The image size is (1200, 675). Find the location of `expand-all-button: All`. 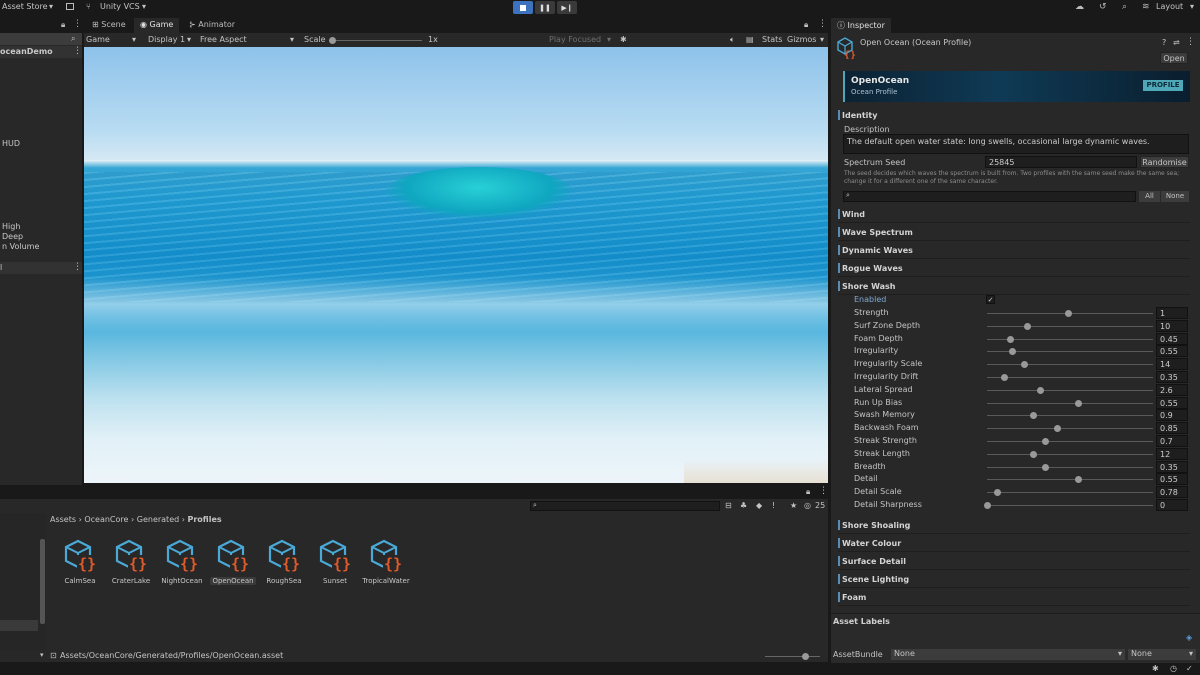

expand-all-button: All is located at coordinates (1149, 196).